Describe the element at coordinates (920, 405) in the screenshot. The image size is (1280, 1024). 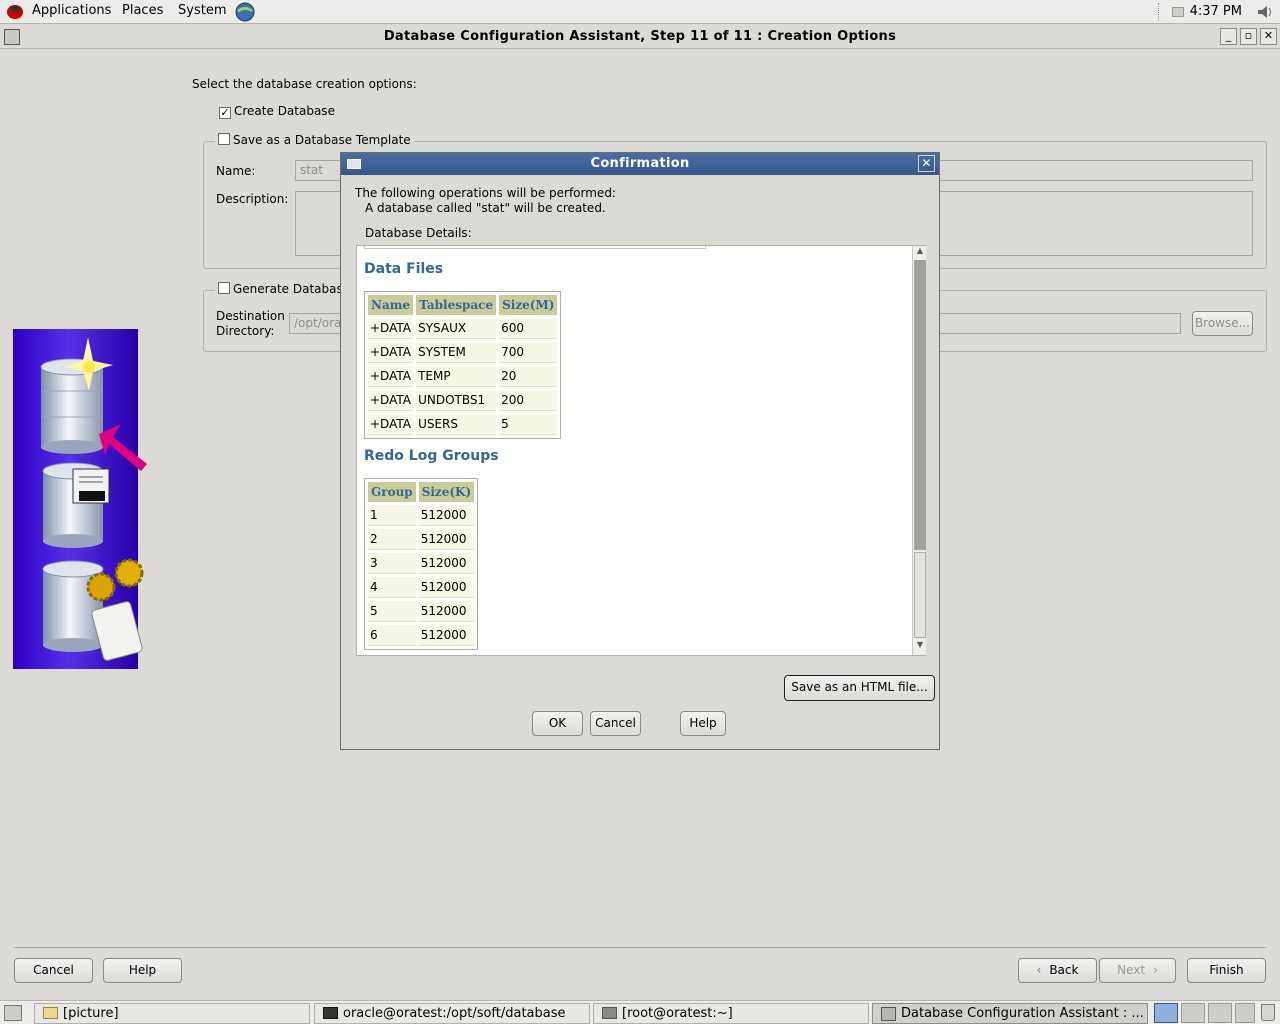
I see `scroll-track` at that location.